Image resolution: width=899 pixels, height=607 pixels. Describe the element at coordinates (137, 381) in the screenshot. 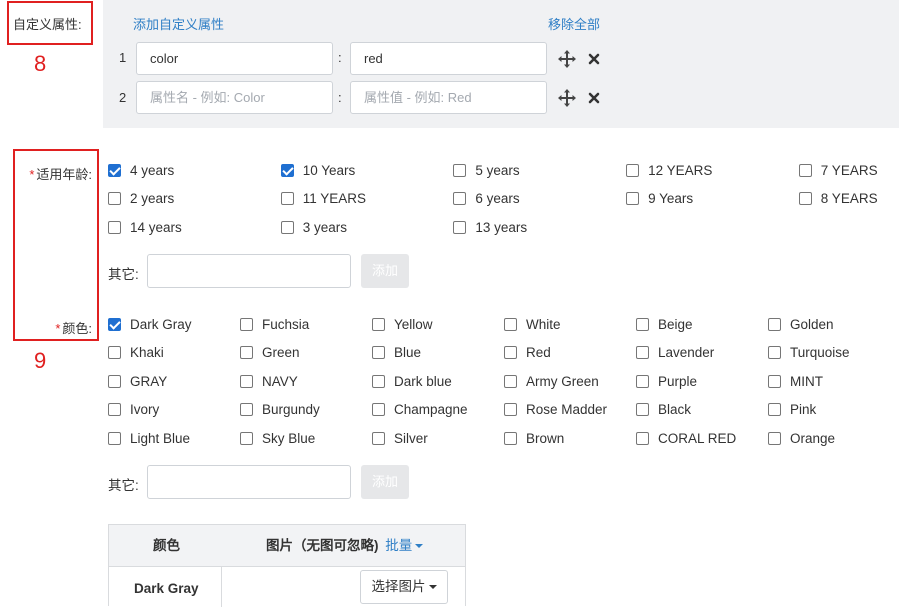

I see `checkbox-option: GRAY` at that location.